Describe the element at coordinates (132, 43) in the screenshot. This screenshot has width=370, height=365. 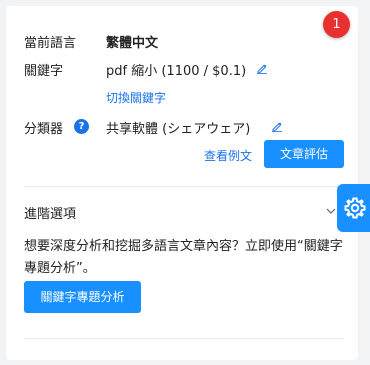
I see `language-value: 繁體中文` at that location.